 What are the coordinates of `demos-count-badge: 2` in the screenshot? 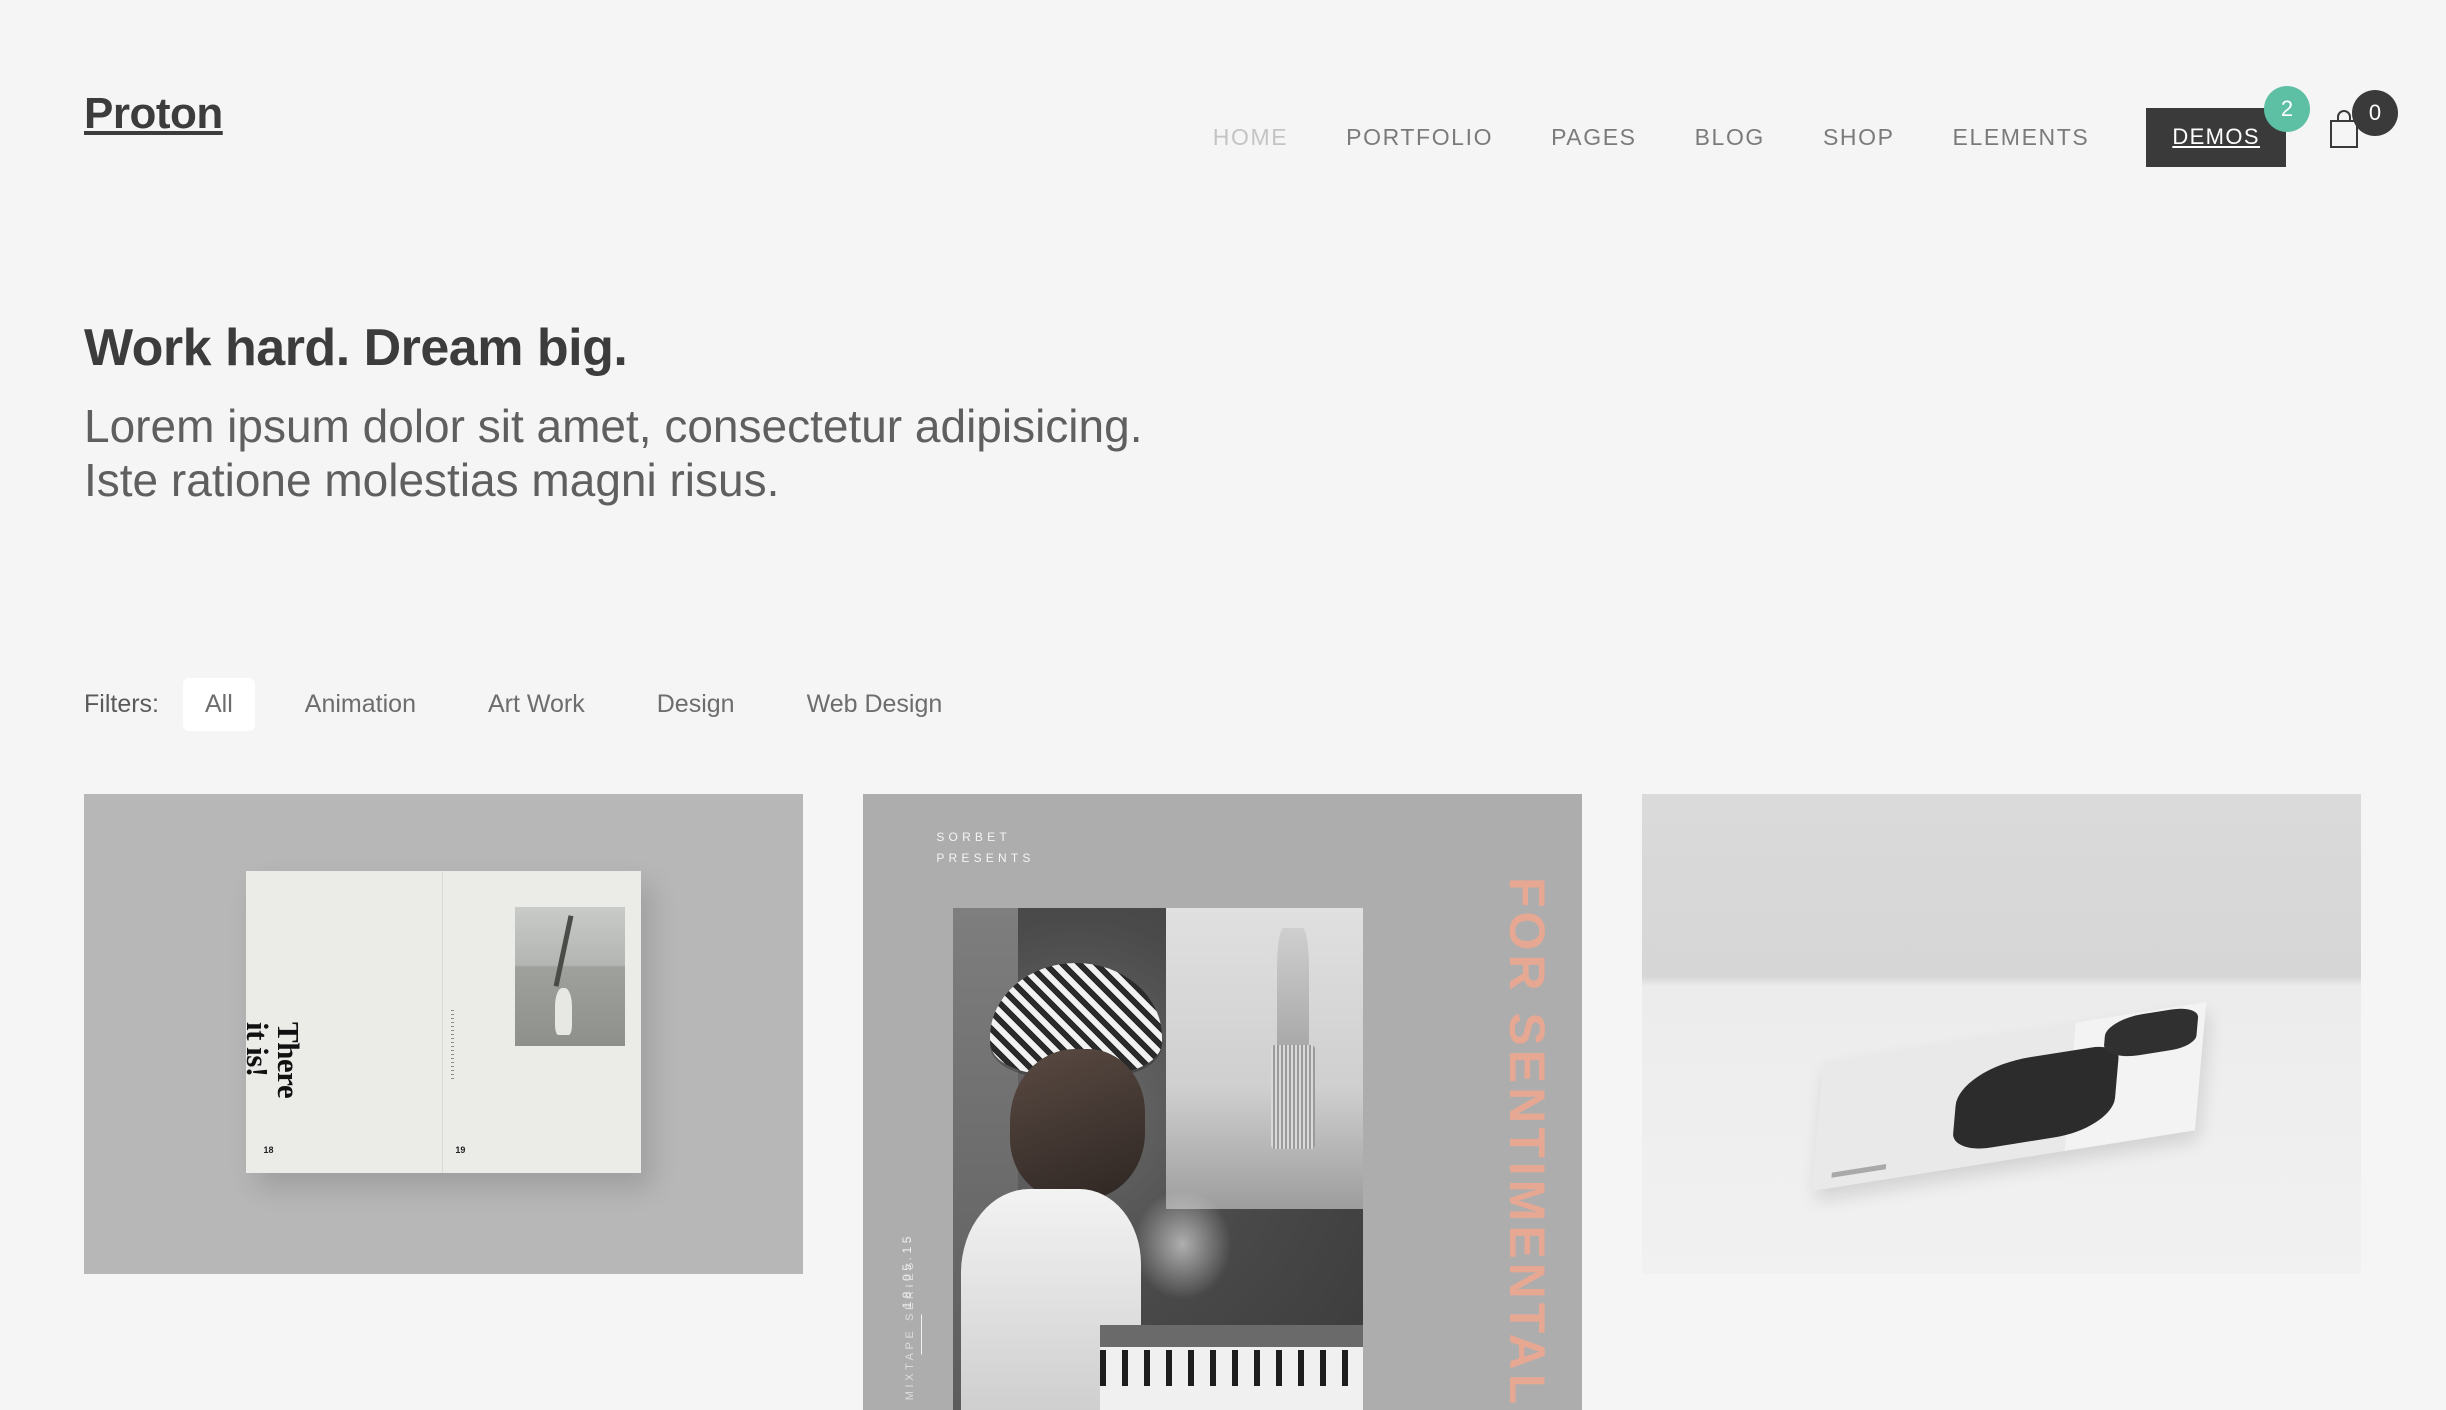 It's located at (2287, 109).